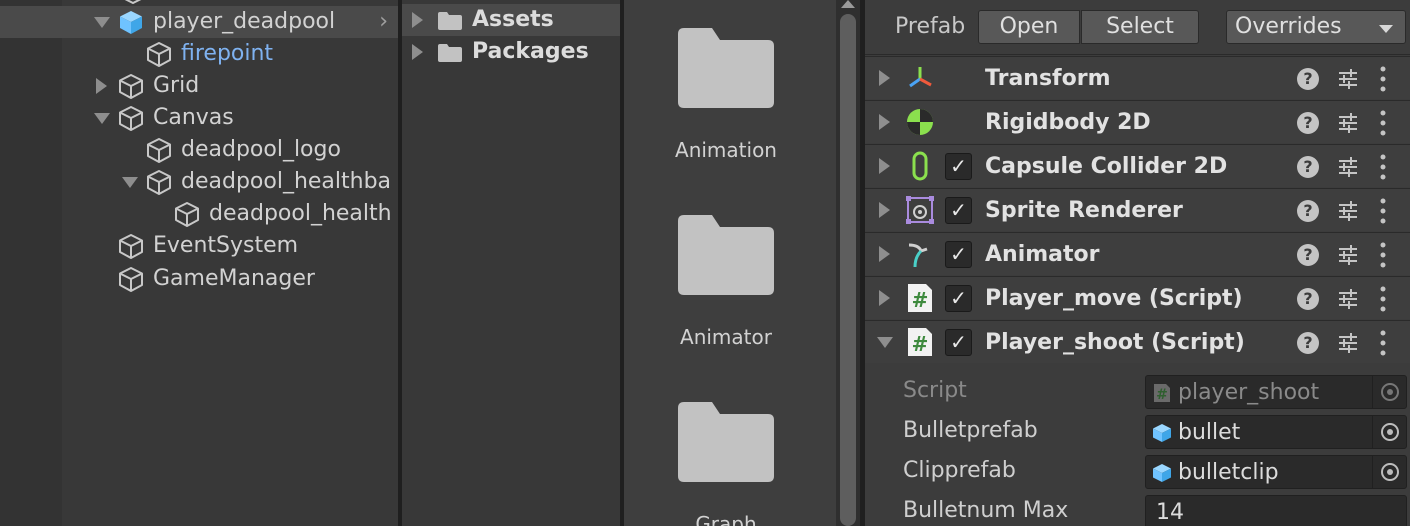 This screenshot has width=1410, height=526. I want to click on scrollbar-thumb, so click(848, 270).